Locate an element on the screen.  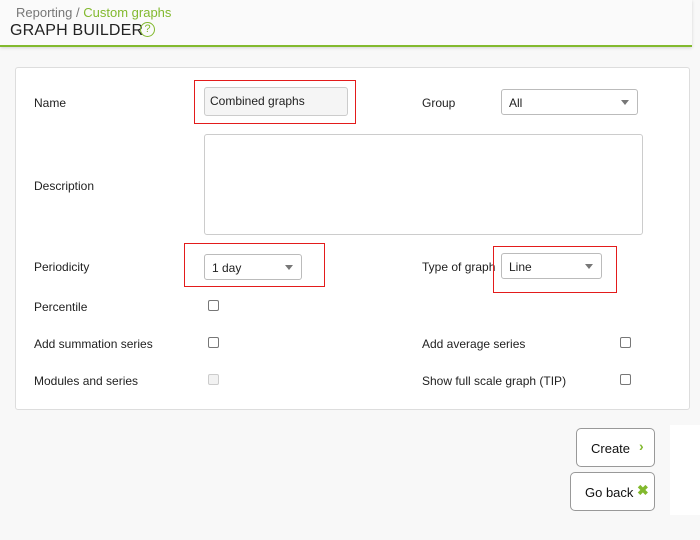
help-icon: ? is located at coordinates (147, 29).